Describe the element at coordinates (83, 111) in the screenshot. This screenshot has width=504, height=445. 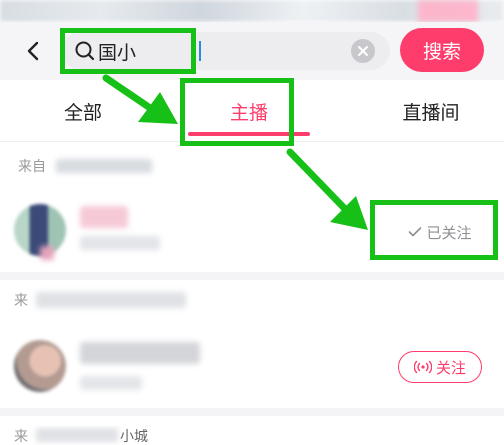
I see `tab-all: 全部` at that location.